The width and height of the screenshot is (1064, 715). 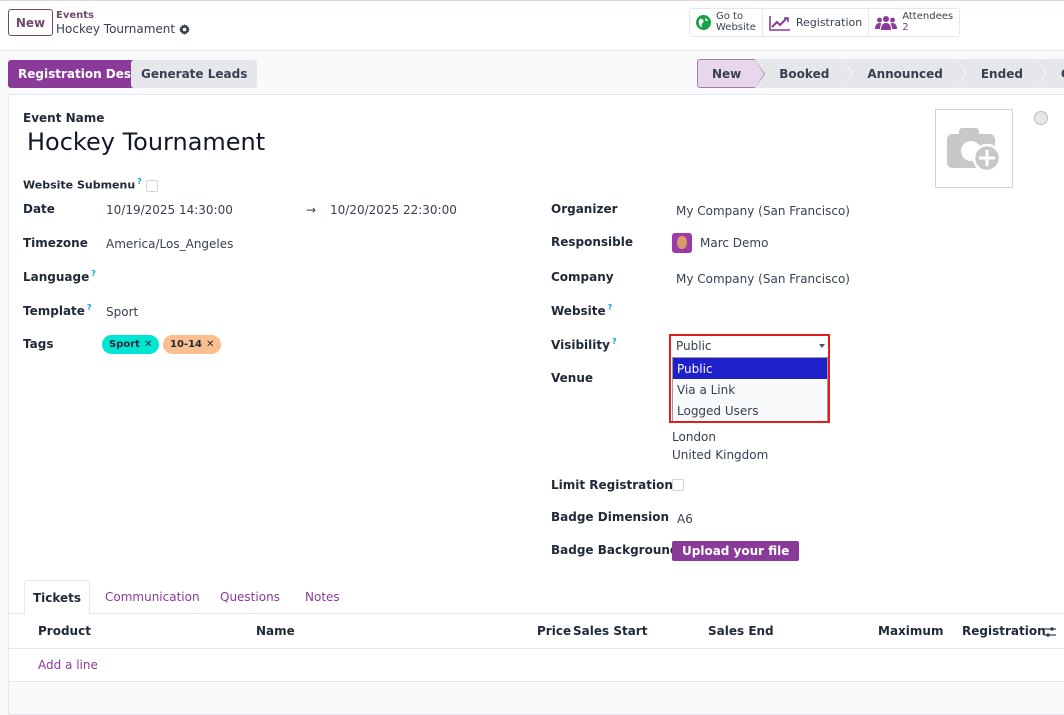 I want to click on go-to-website-button: Go to Website, so click(x=726, y=22).